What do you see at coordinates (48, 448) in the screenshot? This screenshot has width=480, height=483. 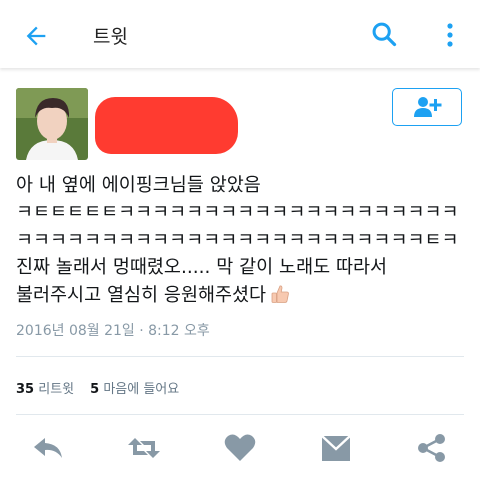 I see `reply-icon` at bounding box center [48, 448].